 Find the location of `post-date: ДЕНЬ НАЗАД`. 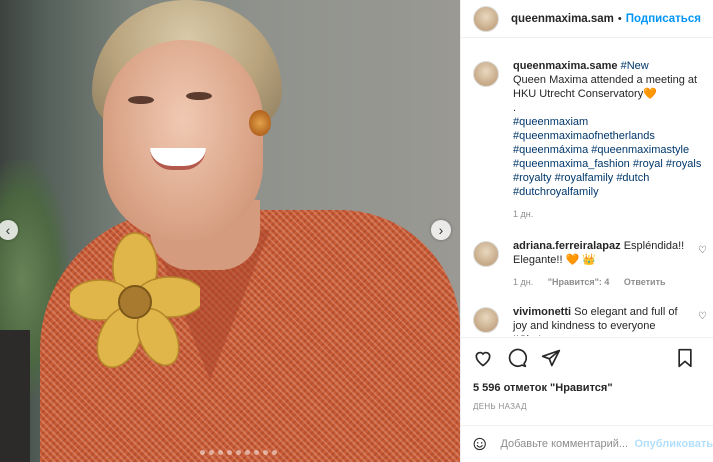

post-date: ДЕНЬ НАЗАД is located at coordinates (500, 406).